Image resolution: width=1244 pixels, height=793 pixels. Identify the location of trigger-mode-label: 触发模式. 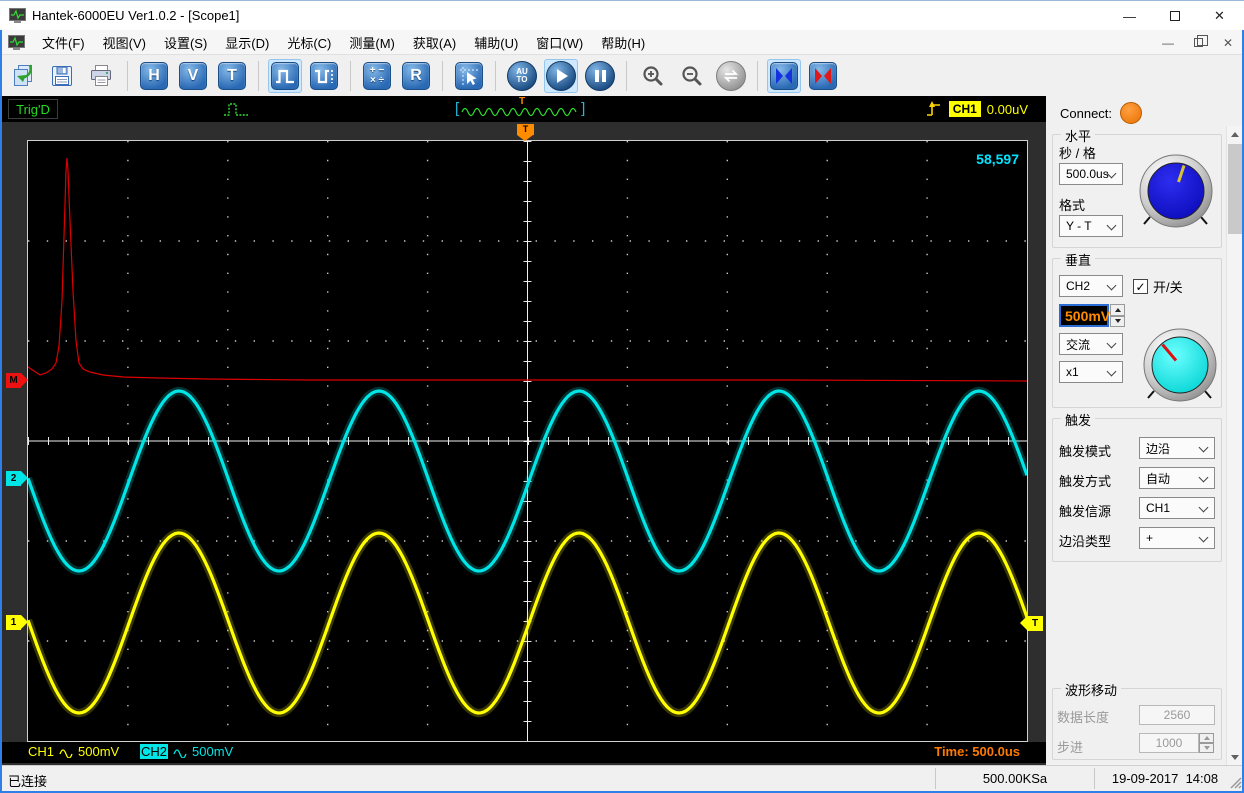
(1085, 451).